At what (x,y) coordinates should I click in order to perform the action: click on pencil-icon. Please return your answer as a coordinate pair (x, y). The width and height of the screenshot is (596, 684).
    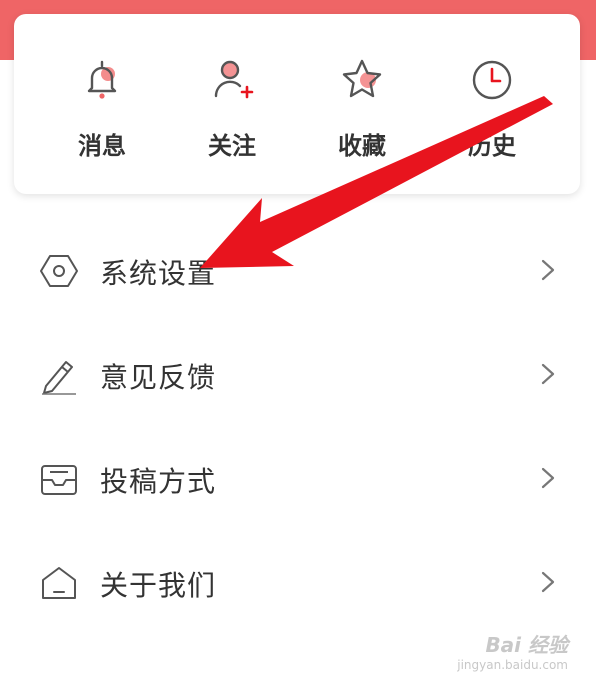
    Looking at the image, I should click on (59, 378).